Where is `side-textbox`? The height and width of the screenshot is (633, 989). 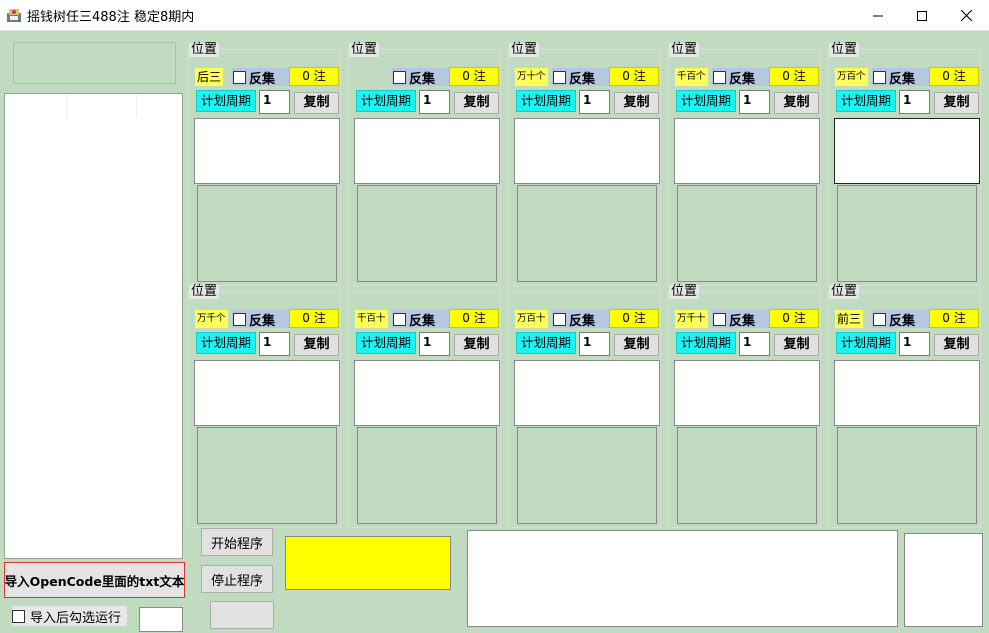
side-textbox is located at coordinates (943, 580).